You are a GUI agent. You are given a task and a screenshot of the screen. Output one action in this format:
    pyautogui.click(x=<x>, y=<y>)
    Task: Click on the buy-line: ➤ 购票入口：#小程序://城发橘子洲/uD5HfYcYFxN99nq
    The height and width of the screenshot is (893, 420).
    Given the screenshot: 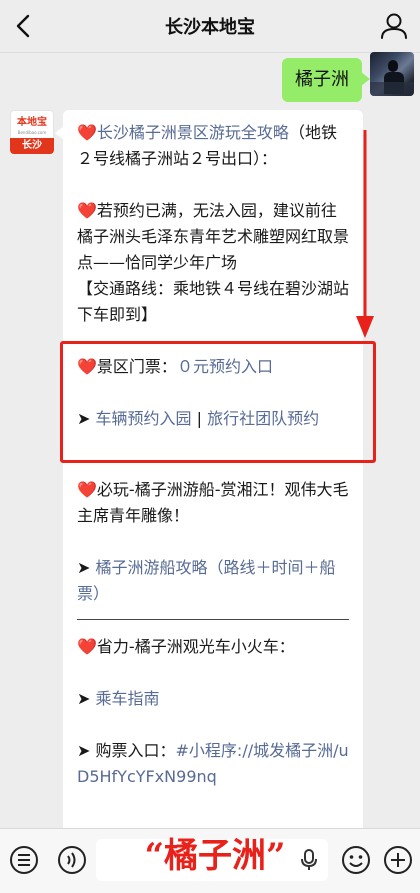 What is the action you would take?
    pyautogui.click(x=213, y=764)
    